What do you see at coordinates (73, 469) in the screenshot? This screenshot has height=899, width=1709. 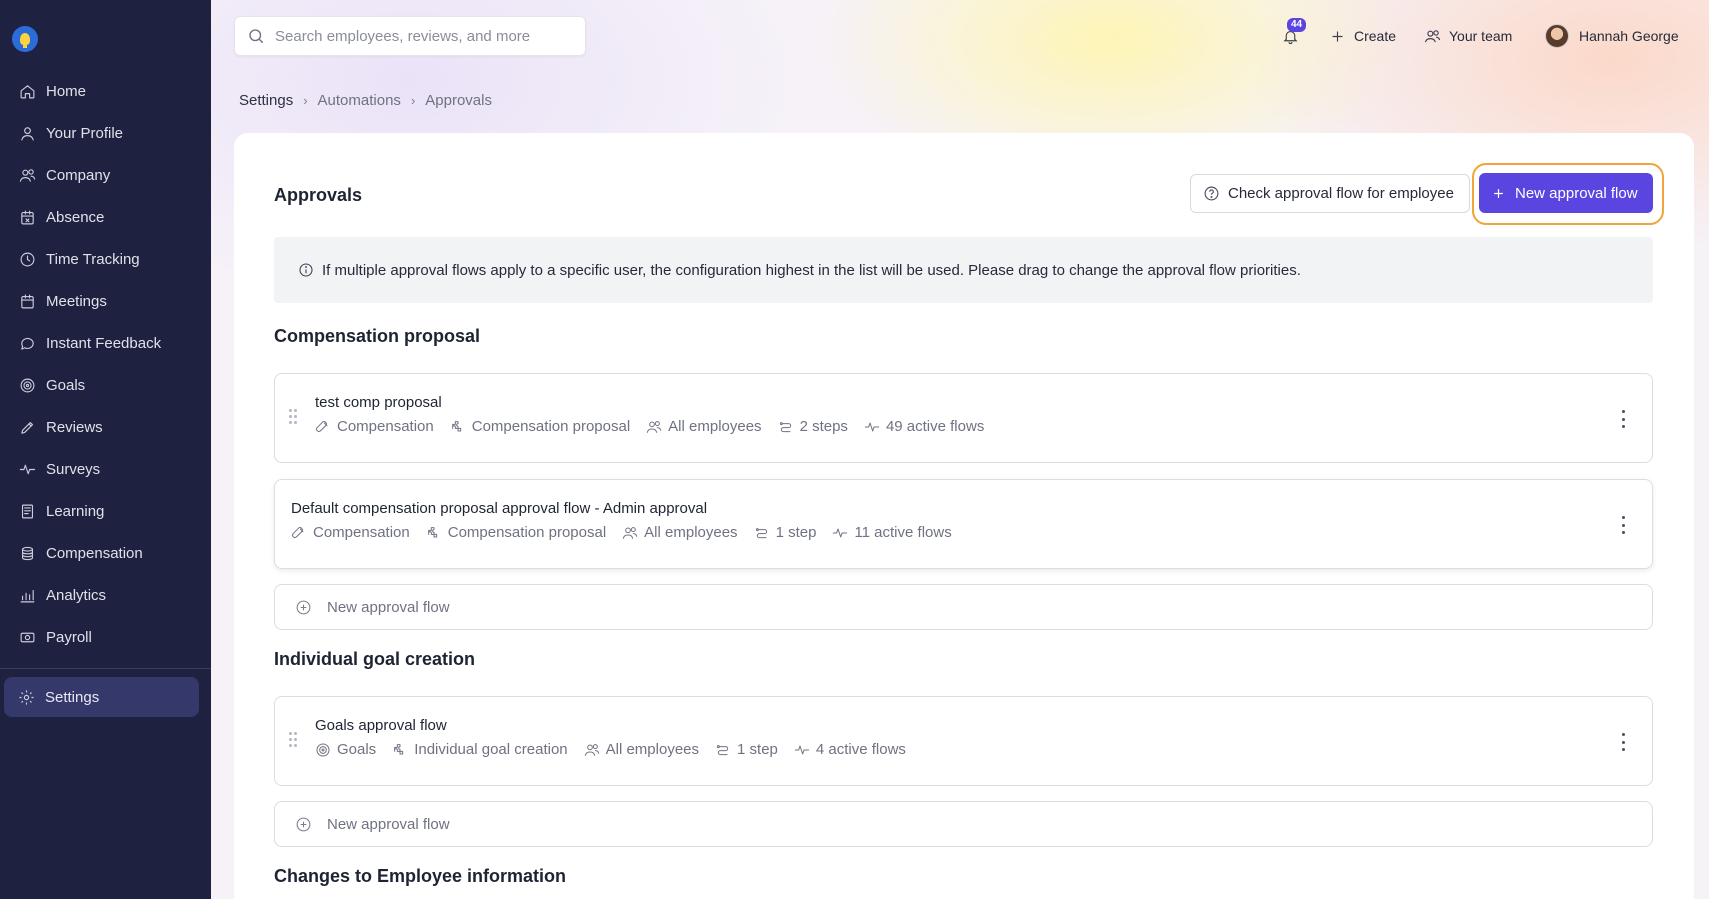 I see `sidebar-item-label: Surveys` at bounding box center [73, 469].